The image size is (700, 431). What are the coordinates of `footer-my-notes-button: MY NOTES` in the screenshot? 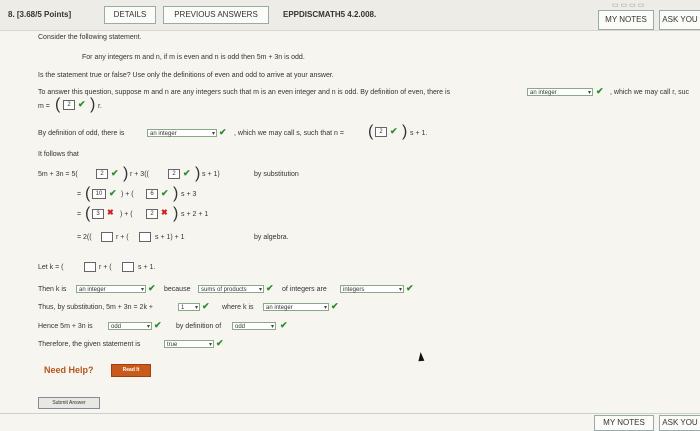 It's located at (624, 423).